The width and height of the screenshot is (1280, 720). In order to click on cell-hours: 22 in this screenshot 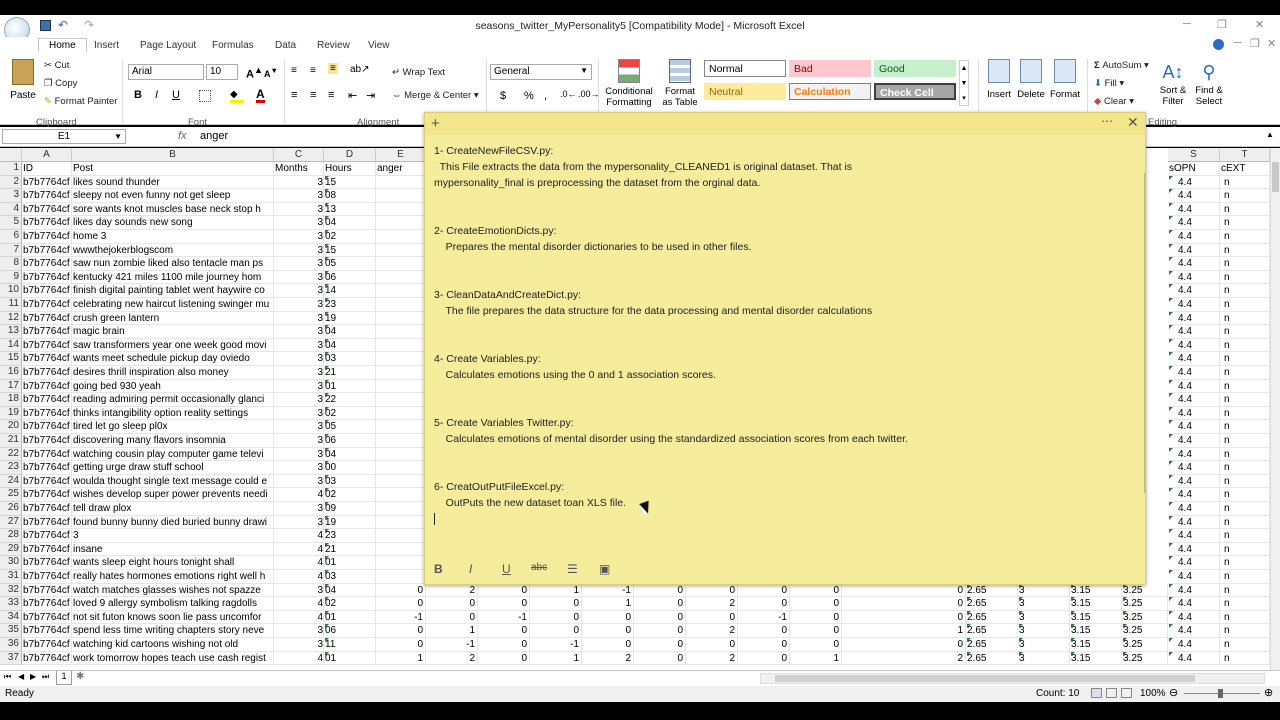, I will do `click(350, 400)`.